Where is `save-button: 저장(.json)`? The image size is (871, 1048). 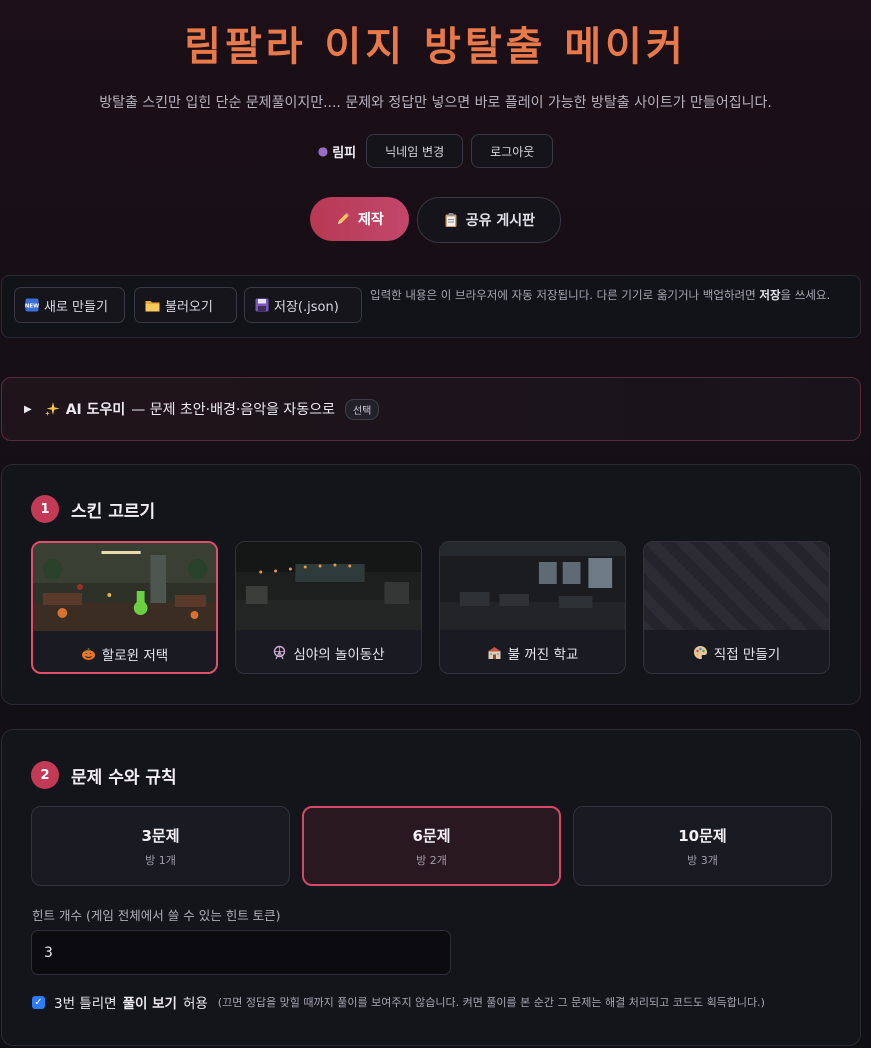
save-button: 저장(.json) is located at coordinates (303, 305).